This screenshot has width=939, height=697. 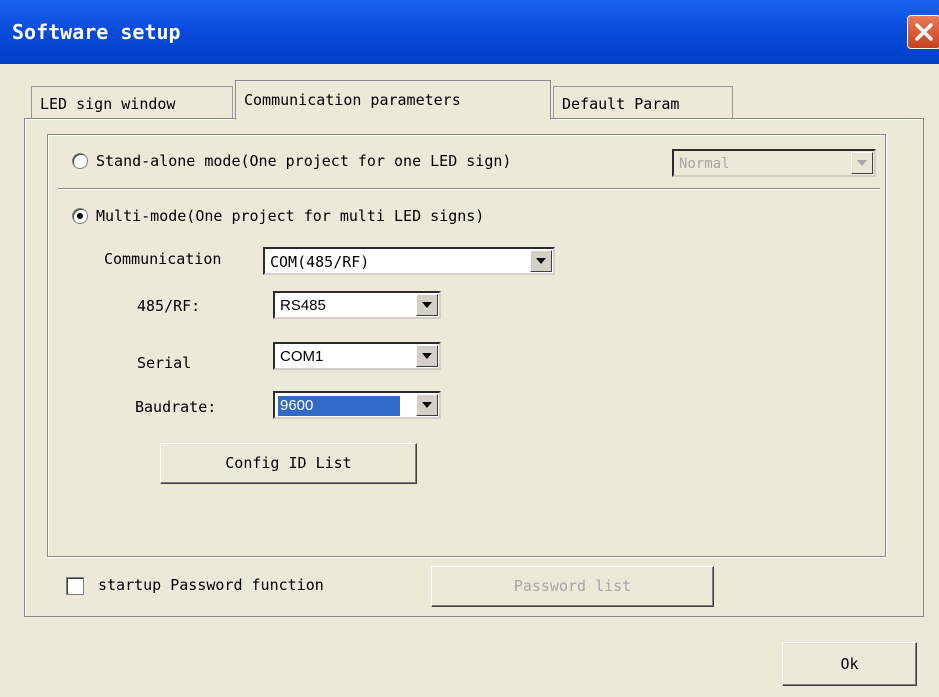 What do you see at coordinates (75, 586) in the screenshot?
I see `startup-password-checkbox` at bounding box center [75, 586].